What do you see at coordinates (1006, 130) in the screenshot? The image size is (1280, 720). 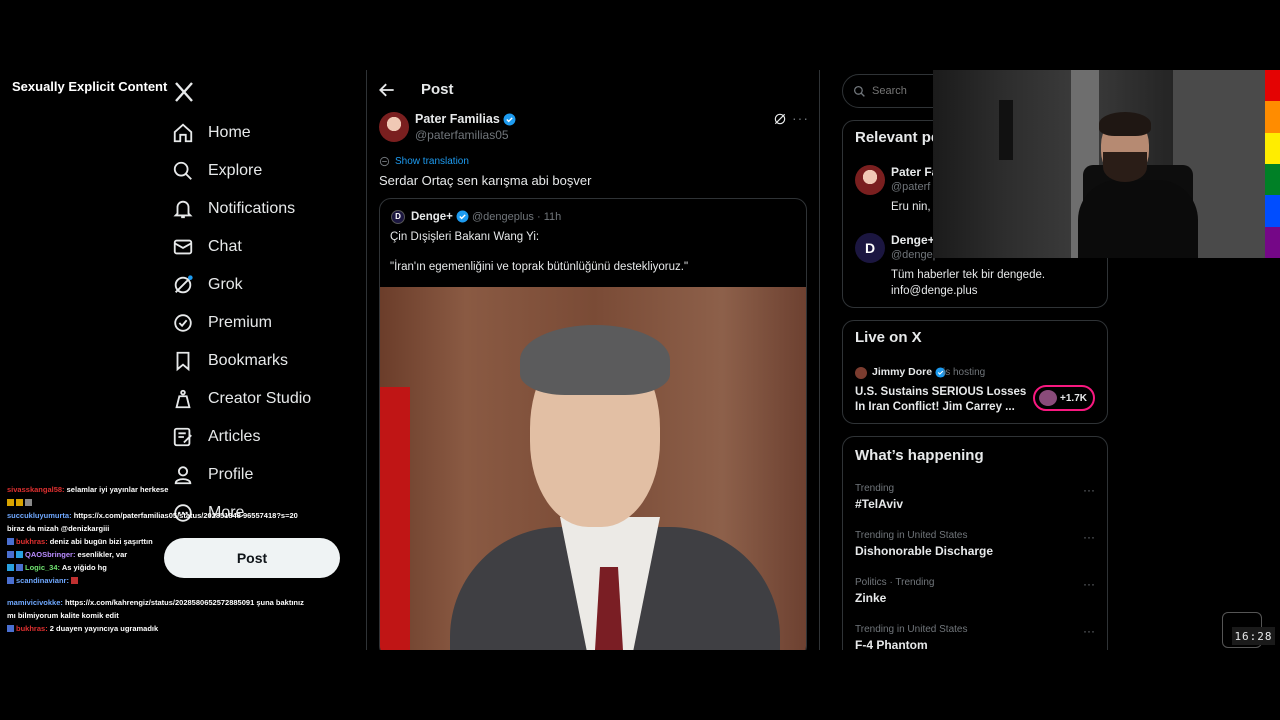 I see `cam-mic` at bounding box center [1006, 130].